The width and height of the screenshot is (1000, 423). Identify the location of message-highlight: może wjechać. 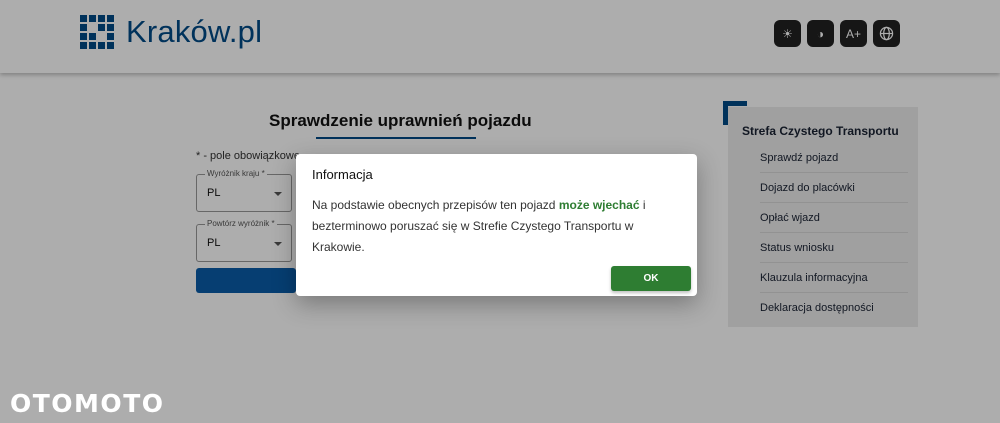
(599, 205).